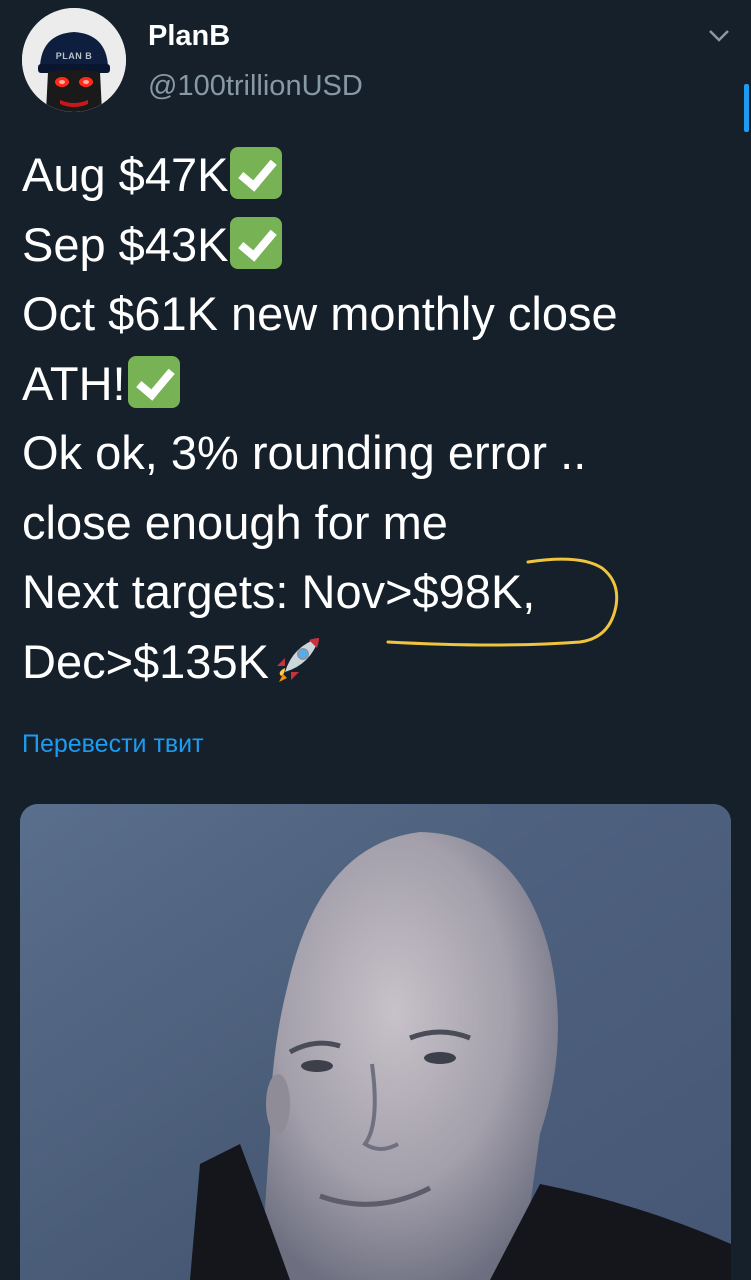 The width and height of the screenshot is (751, 1280). I want to click on tweet-line: Ok ok, 3% rounding error .., so click(379, 453).